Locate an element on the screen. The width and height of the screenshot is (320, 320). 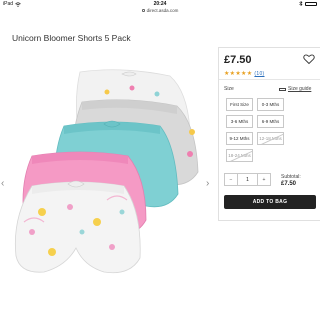
size-guide-link: Size guide is located at coordinates (295, 89).